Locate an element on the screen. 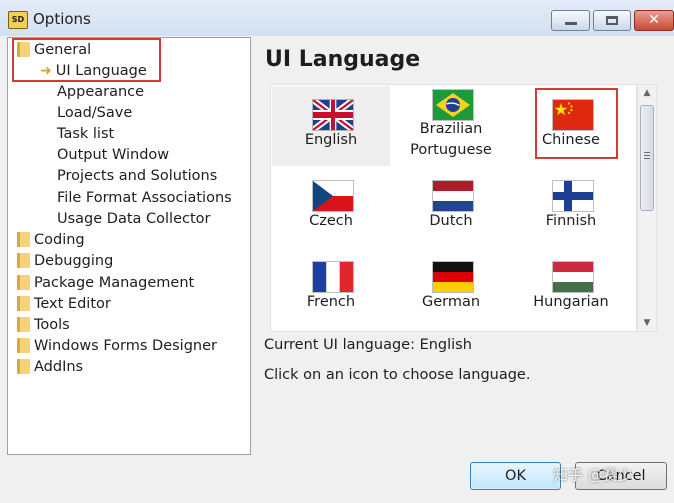 This screenshot has width=674, height=503. tree-item-windows-forms-designer: Windows Forms Designer is located at coordinates (117, 346).